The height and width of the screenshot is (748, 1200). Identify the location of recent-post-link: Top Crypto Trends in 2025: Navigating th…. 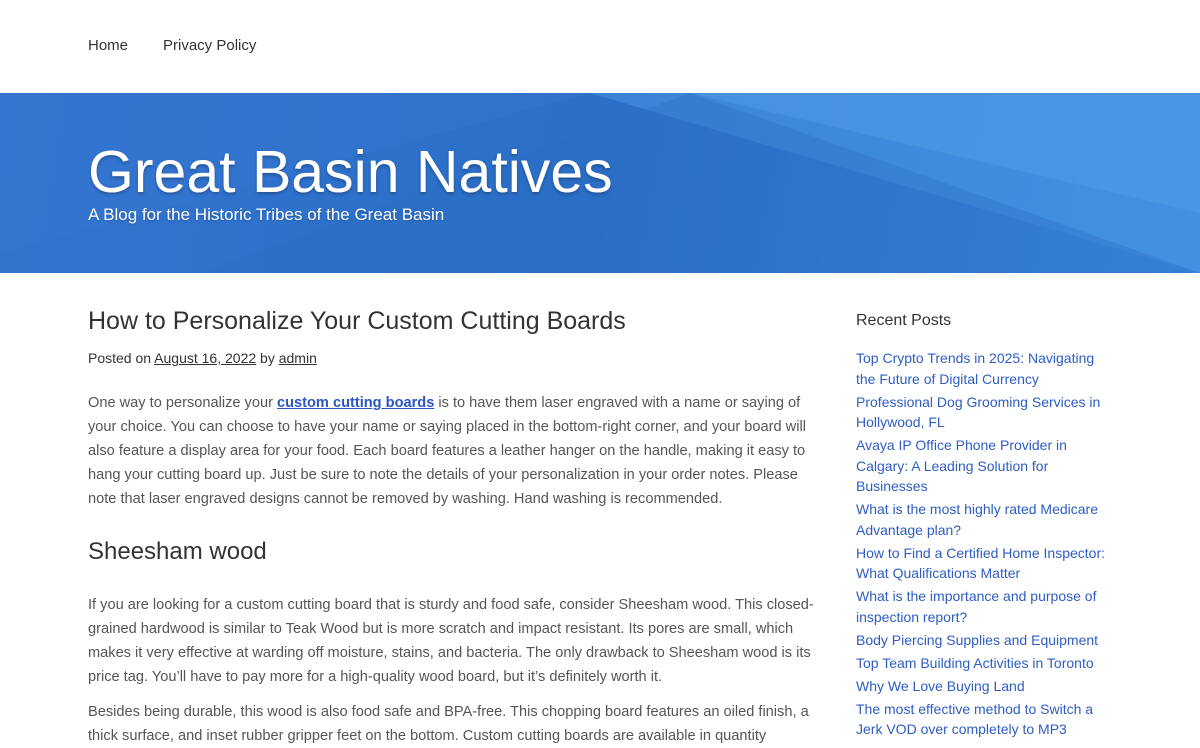
(975, 368).